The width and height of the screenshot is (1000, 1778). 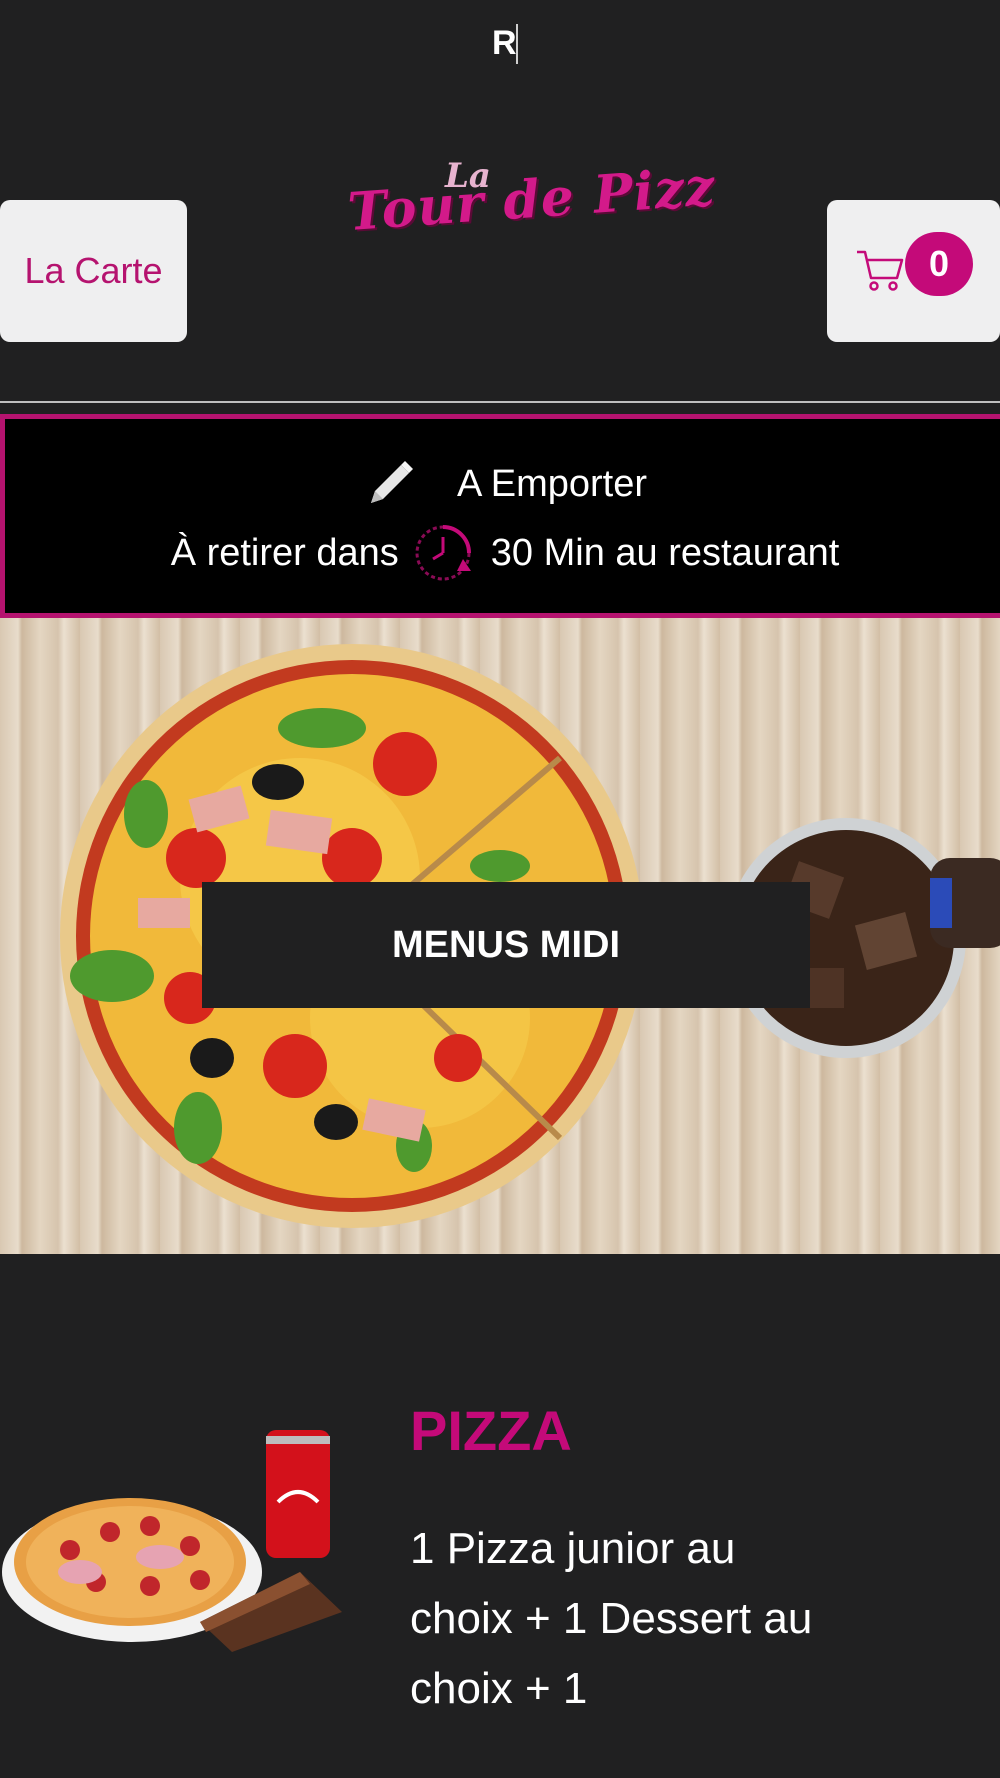 I want to click on pickup-prefix-text: À retirer dans, so click(x=284, y=552).